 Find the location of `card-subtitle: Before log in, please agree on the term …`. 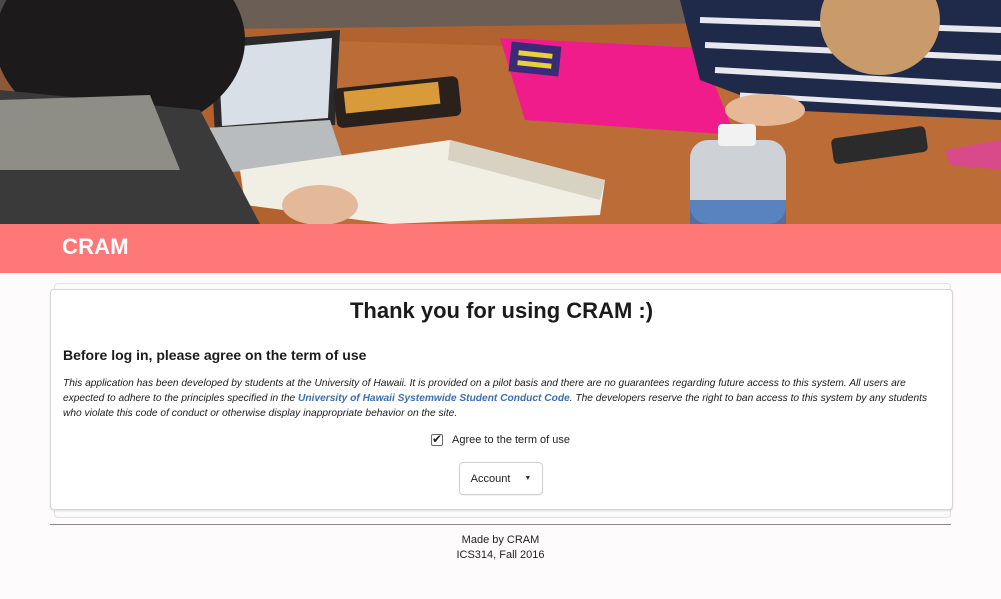

card-subtitle: Before log in, please agree on the term … is located at coordinates (215, 355).